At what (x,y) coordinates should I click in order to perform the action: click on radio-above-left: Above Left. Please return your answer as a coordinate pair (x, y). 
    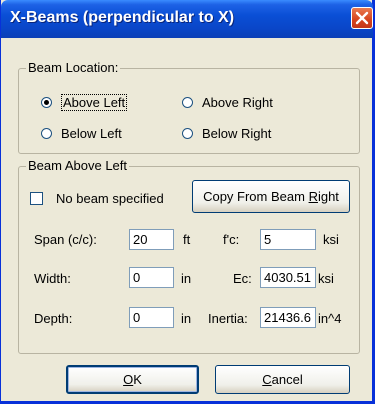
    Looking at the image, I should click on (84, 102).